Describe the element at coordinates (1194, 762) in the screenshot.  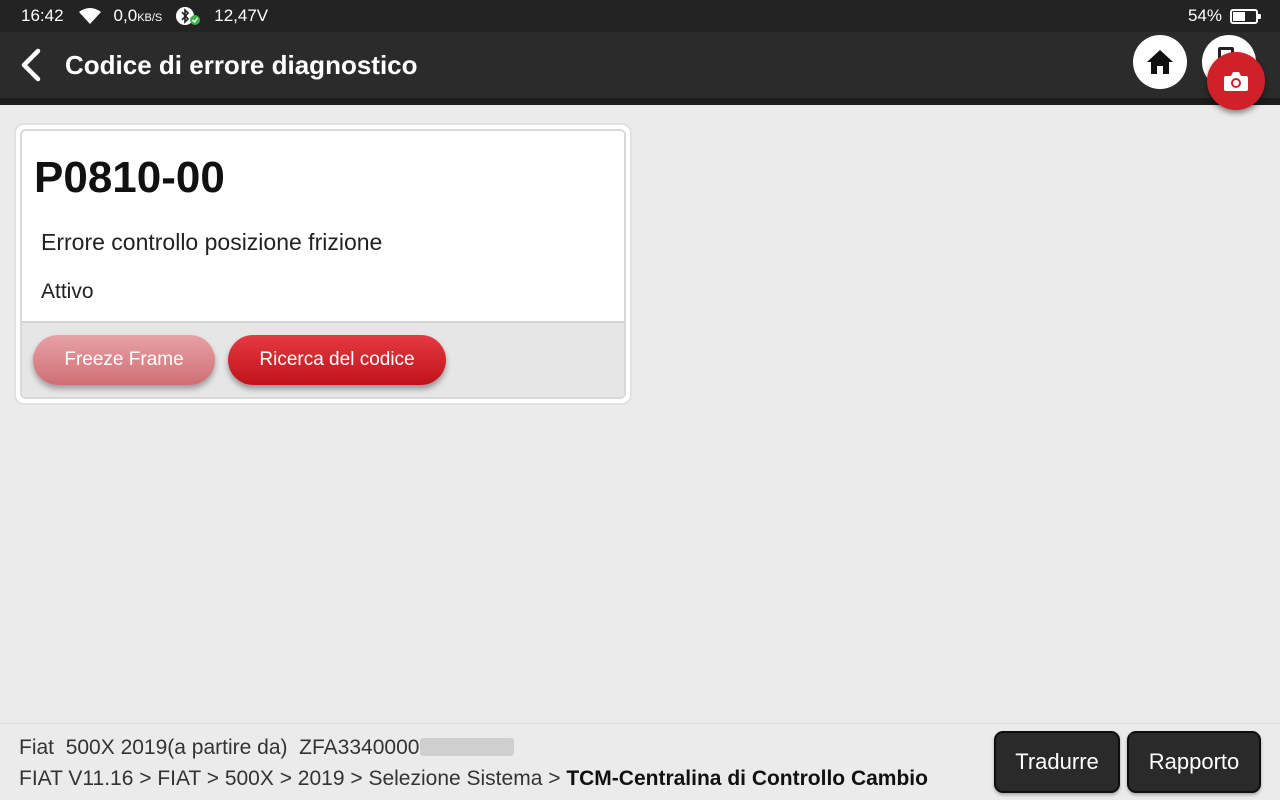
I see `report-button: Rapporto` at that location.